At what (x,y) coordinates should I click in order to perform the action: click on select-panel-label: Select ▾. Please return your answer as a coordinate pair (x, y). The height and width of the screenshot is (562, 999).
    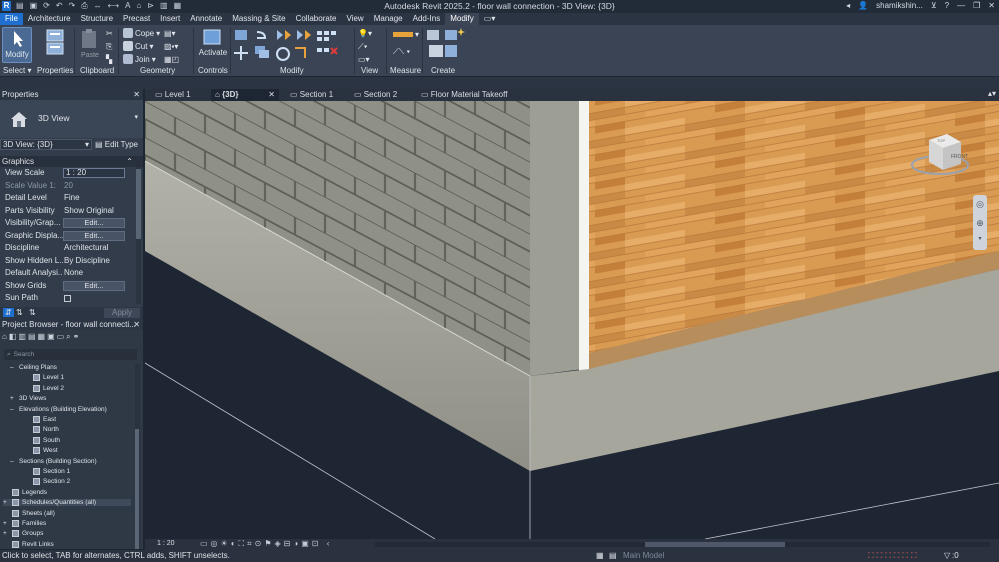
    Looking at the image, I should click on (17, 70).